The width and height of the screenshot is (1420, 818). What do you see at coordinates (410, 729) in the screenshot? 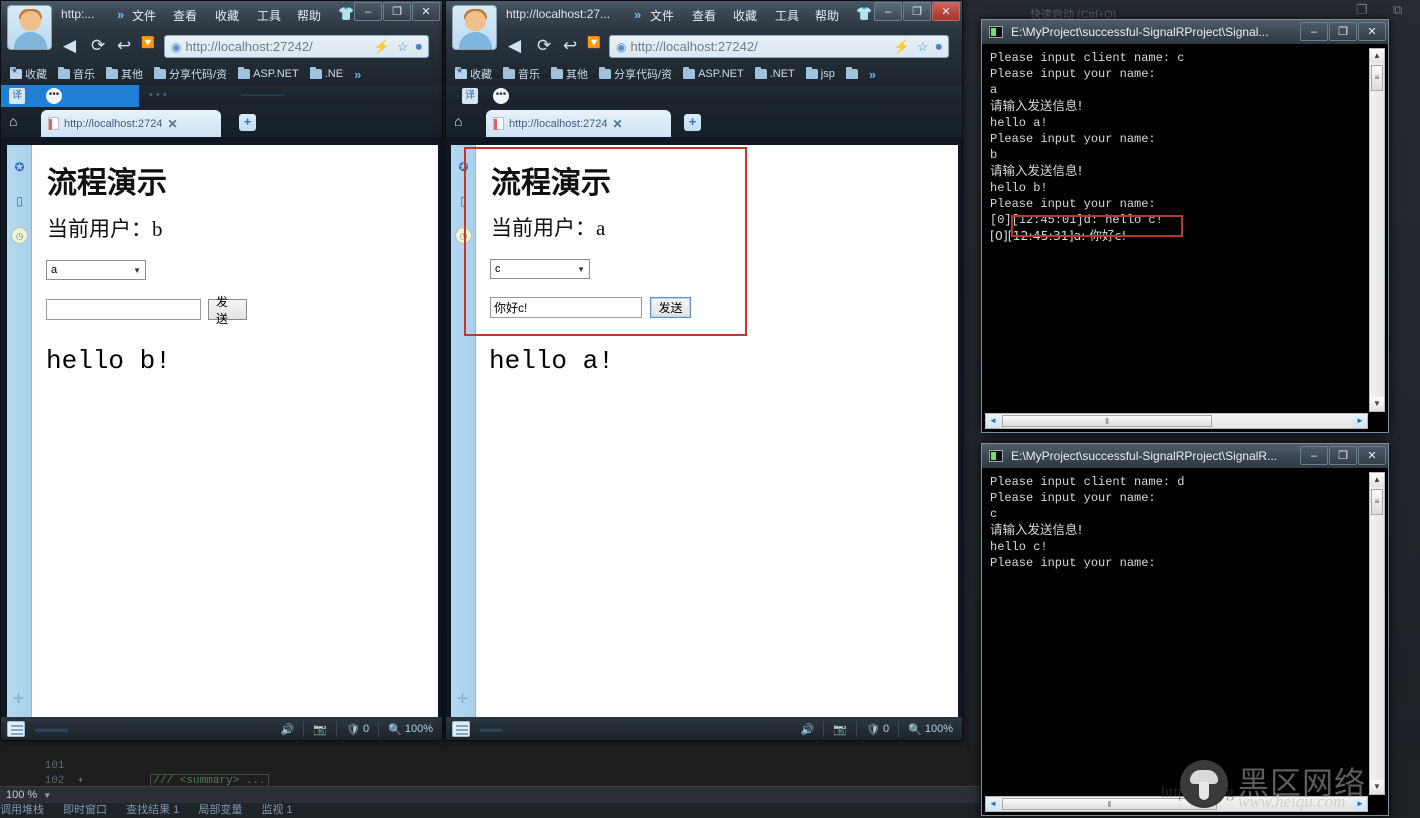
I see `zoom-control: 🔍 100%` at bounding box center [410, 729].